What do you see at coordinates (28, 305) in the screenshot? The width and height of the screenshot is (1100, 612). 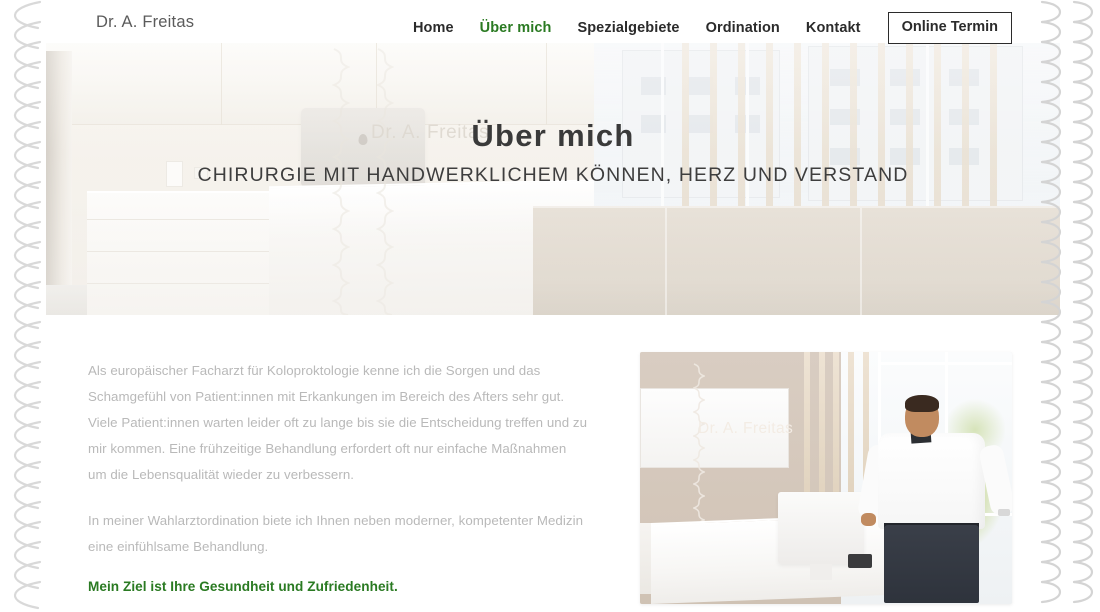 I see `spiral-binding-left` at bounding box center [28, 305].